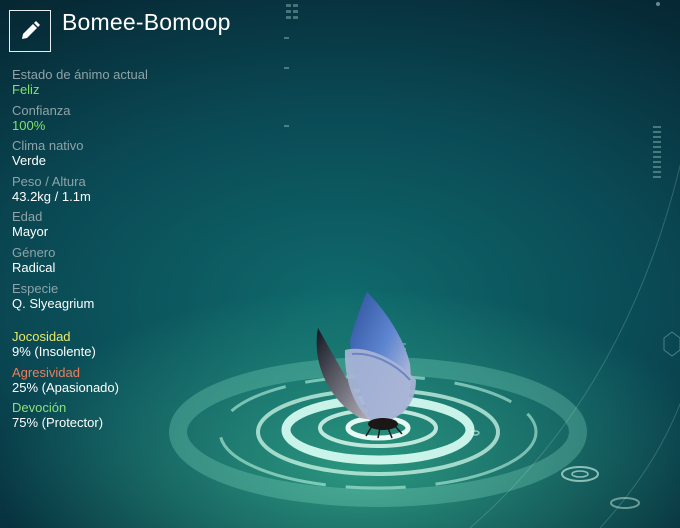  I want to click on corner-dot, so click(658, 4).